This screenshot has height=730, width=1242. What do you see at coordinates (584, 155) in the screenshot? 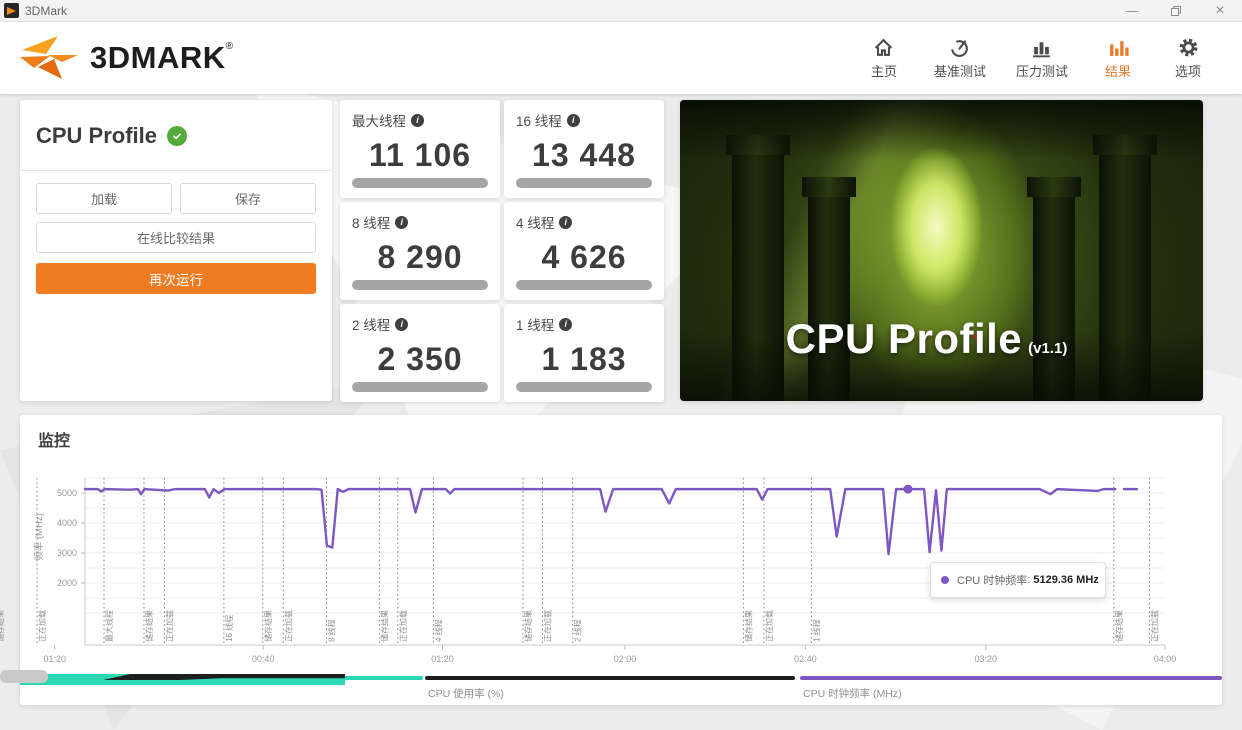
I see `score-value: 13 448` at bounding box center [584, 155].